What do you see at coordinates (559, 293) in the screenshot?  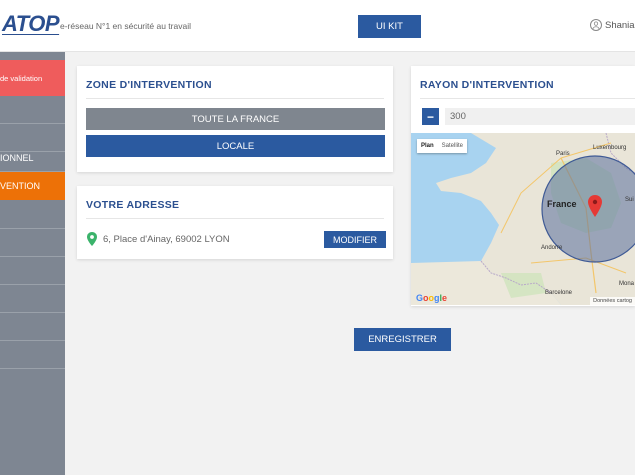 I see `map-label-barcelone: Barcelone` at bounding box center [559, 293].